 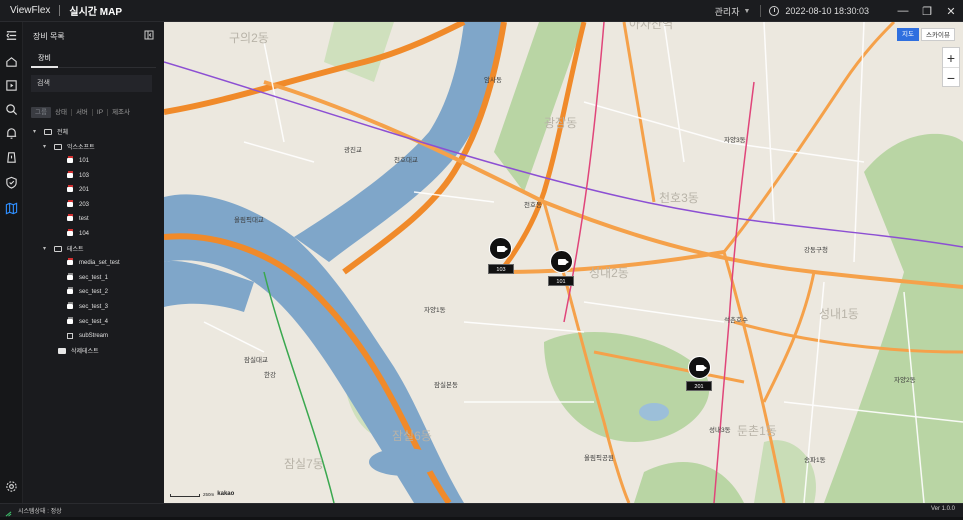 I want to click on search-icon, so click(x=11, y=109).